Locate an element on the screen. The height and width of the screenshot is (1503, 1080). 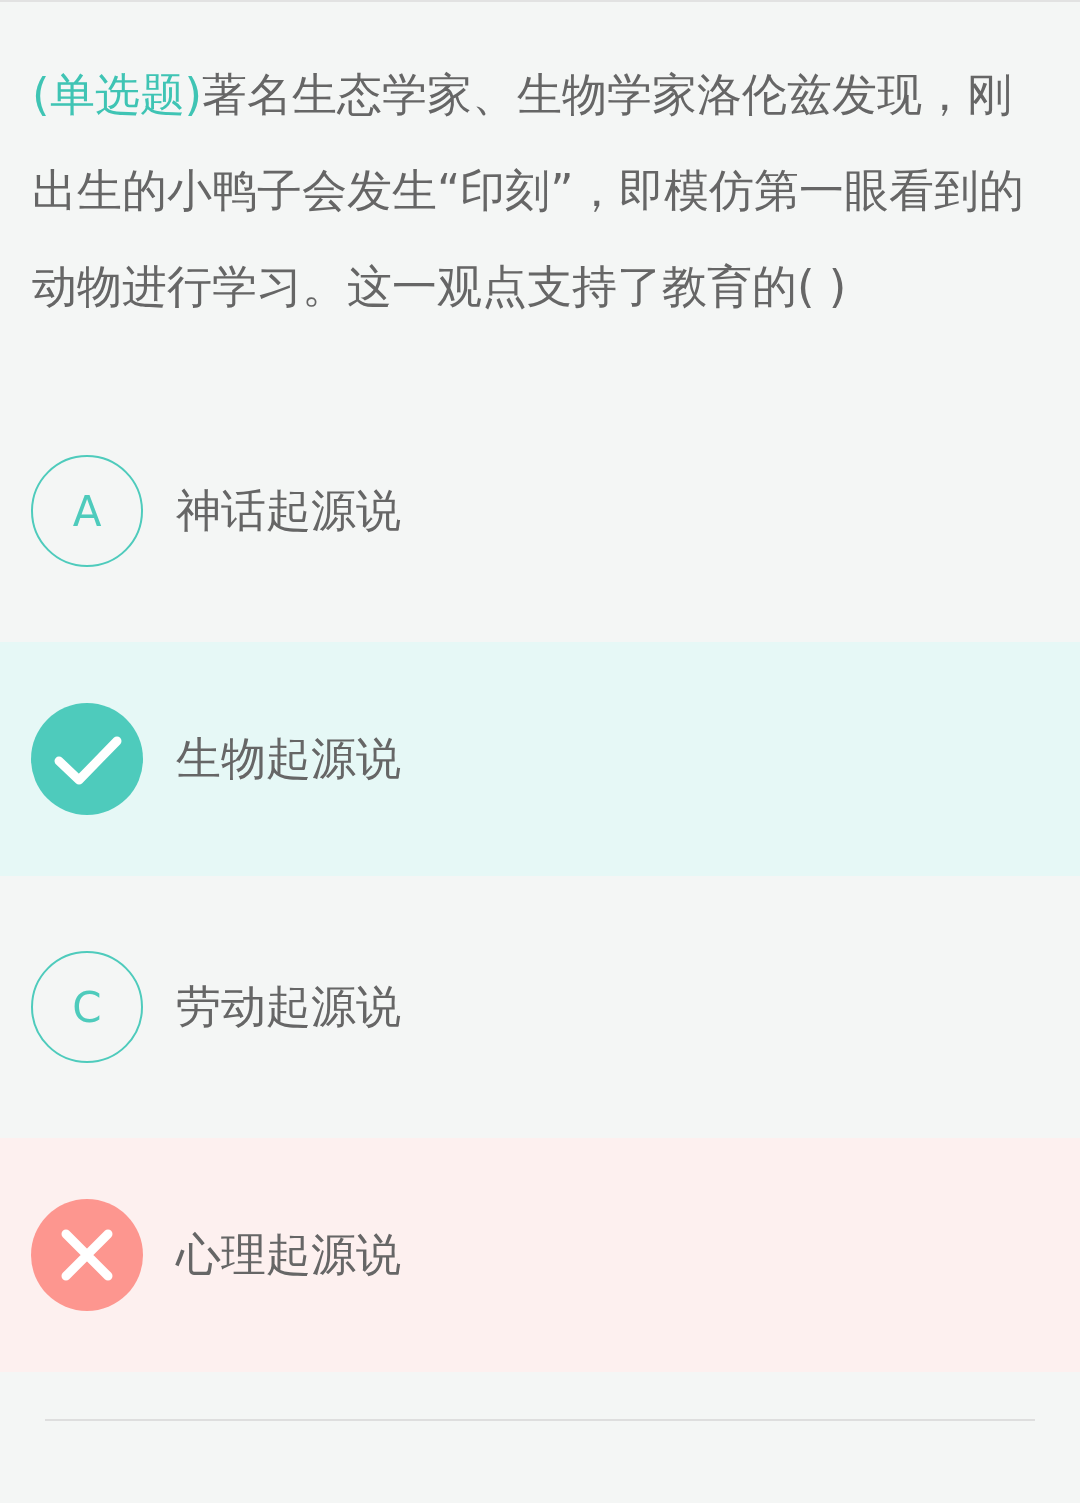
option-text: 神话起源说 is located at coordinates (288, 511).